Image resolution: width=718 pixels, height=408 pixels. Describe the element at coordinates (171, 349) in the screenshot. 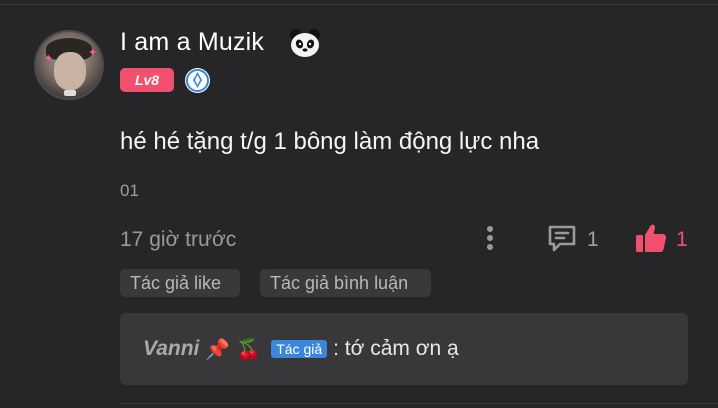

I see `reply-author-name: Vanni` at that location.